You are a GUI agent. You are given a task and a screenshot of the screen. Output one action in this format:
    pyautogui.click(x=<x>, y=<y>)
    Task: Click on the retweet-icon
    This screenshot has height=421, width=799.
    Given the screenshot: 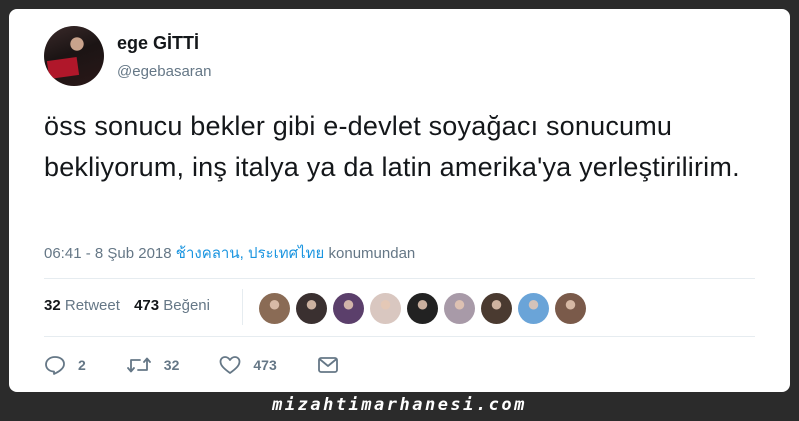 What is the action you would take?
    pyautogui.click(x=138, y=365)
    